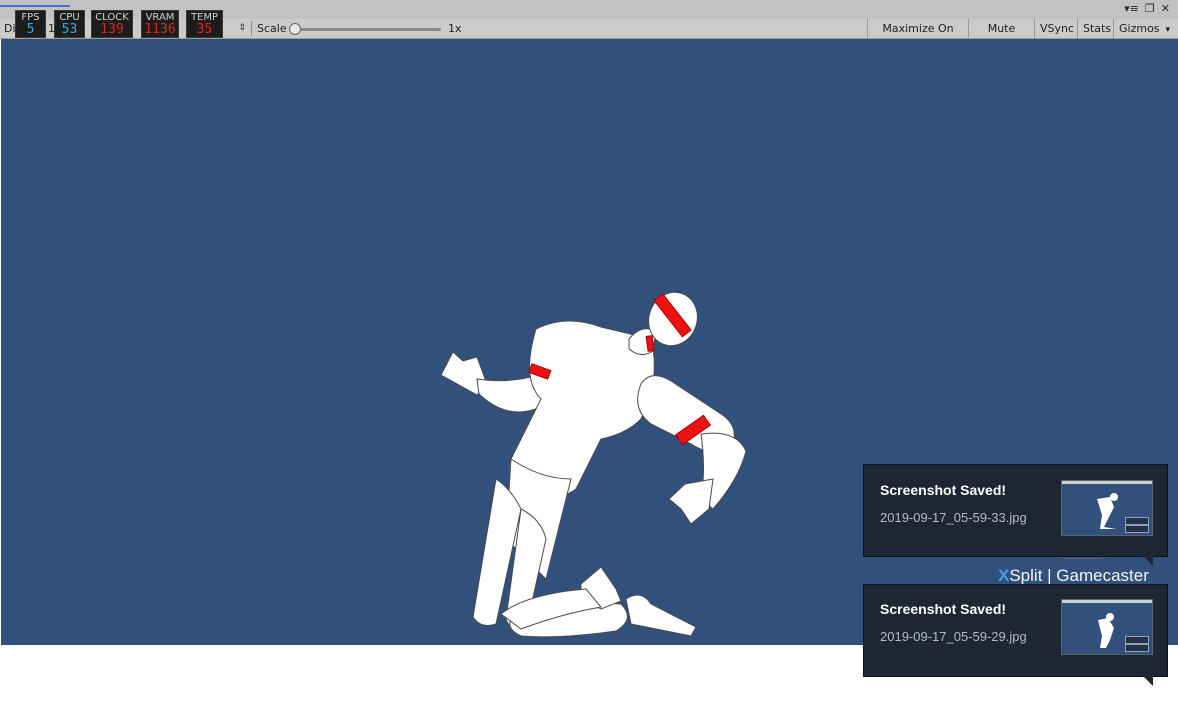 The width and height of the screenshot is (1178, 702). I want to click on scale-value: 1x, so click(455, 28).